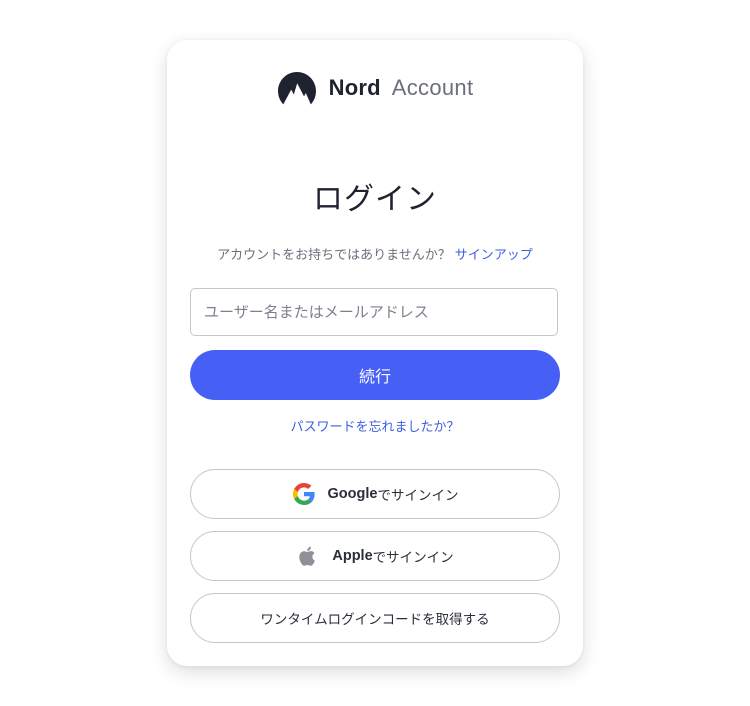 The width and height of the screenshot is (750, 706). What do you see at coordinates (494, 255) in the screenshot?
I see `signup-link: サインアップ` at bounding box center [494, 255].